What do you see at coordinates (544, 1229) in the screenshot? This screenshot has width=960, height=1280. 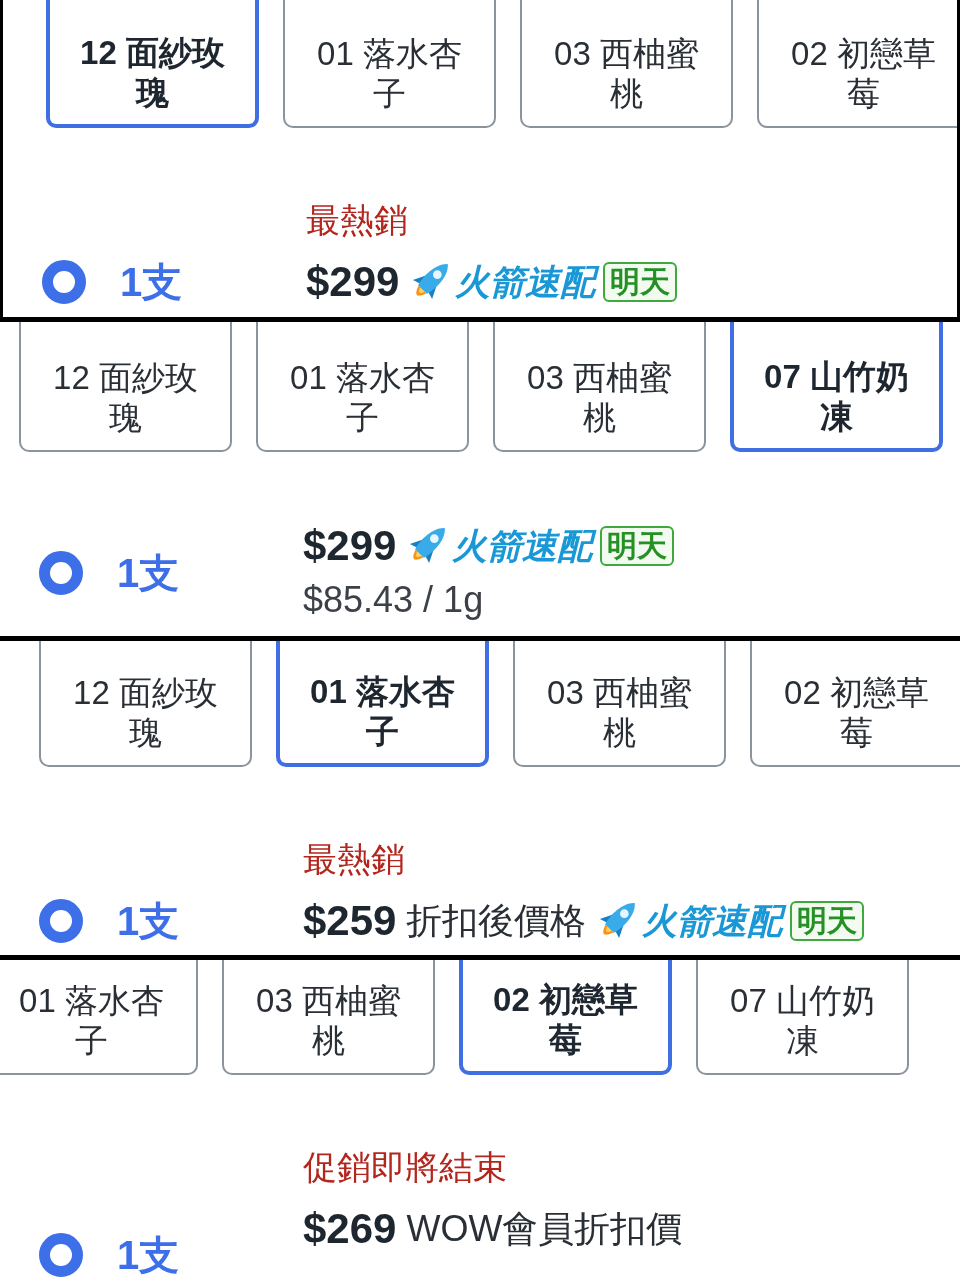 I see `price-note: WOW會員折扣價` at bounding box center [544, 1229].